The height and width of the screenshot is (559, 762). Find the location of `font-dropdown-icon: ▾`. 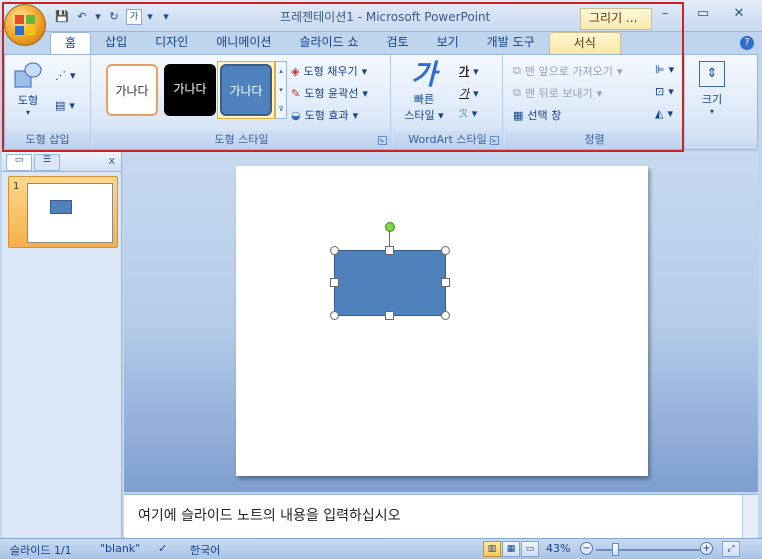

font-dropdown-icon: ▾ is located at coordinates (150, 17).